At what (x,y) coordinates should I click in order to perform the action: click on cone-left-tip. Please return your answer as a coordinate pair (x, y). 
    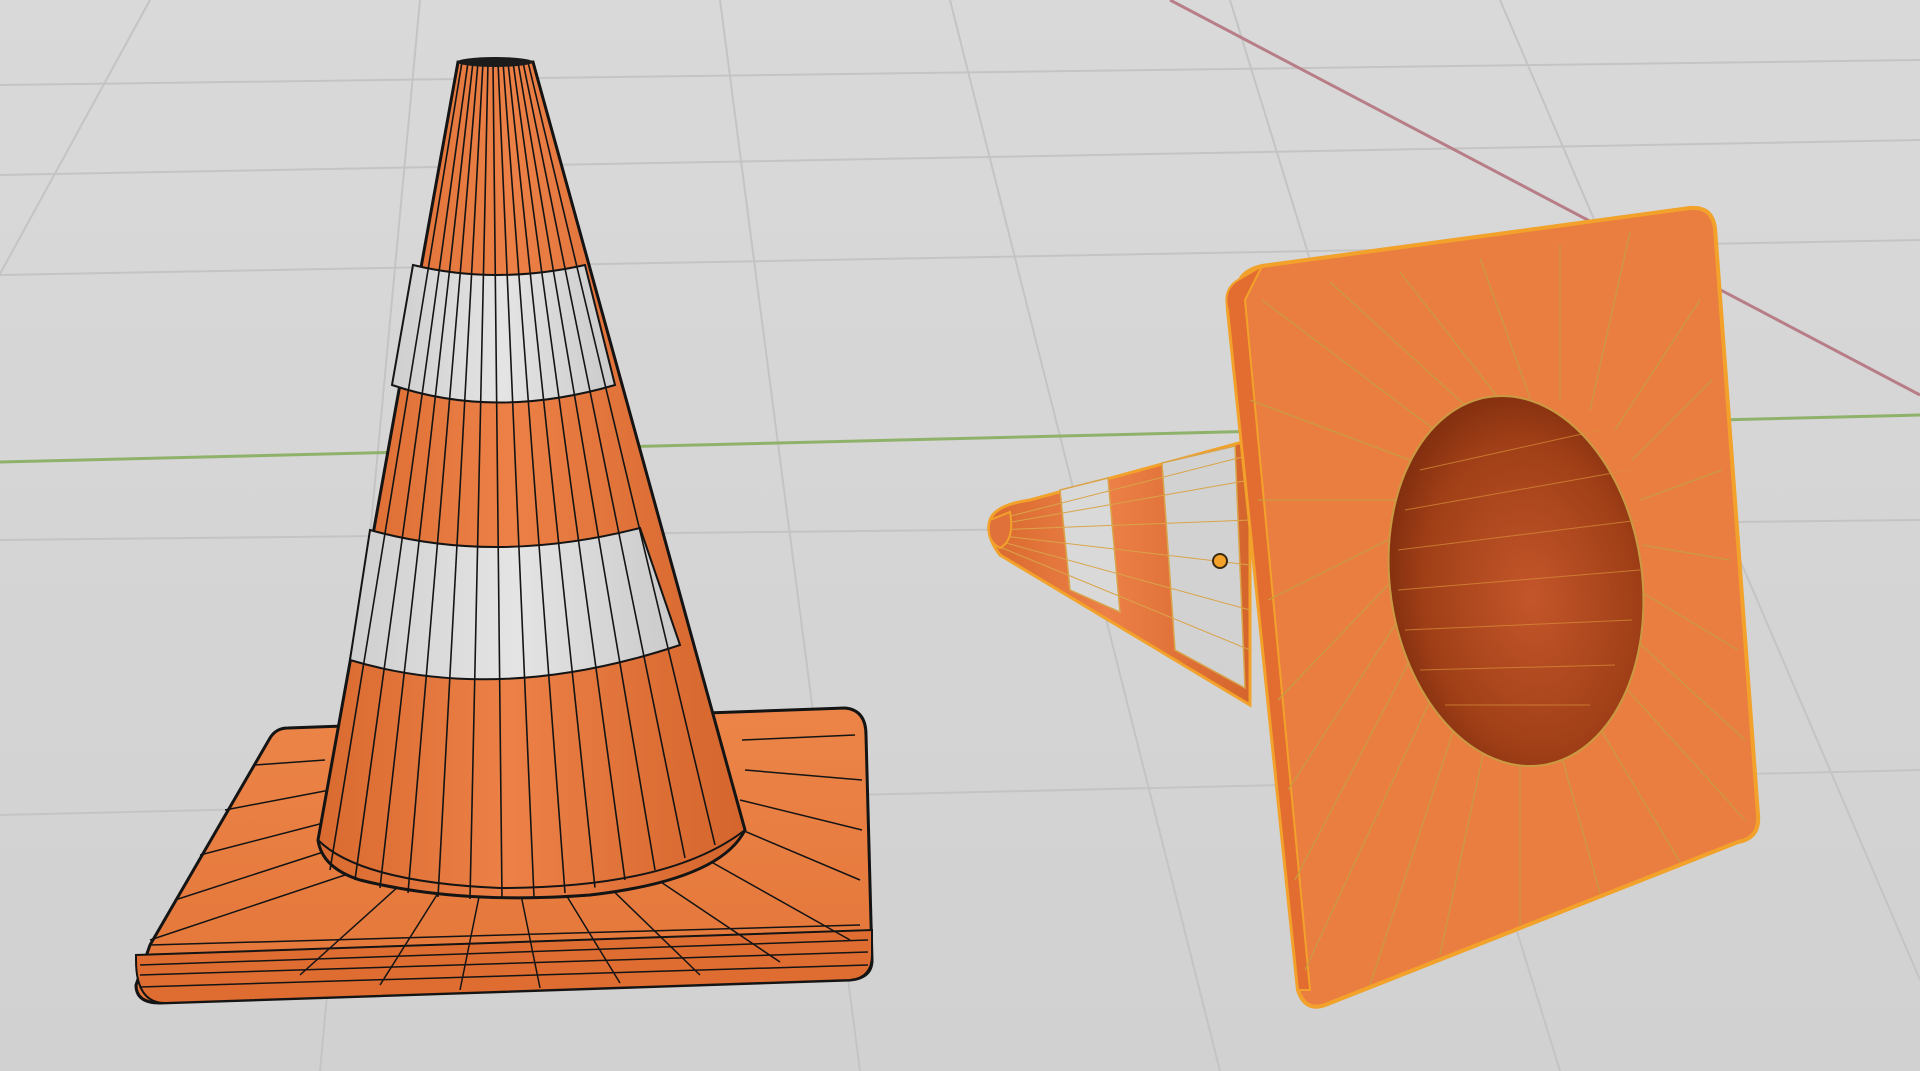
    Looking at the image, I should click on (495, 62).